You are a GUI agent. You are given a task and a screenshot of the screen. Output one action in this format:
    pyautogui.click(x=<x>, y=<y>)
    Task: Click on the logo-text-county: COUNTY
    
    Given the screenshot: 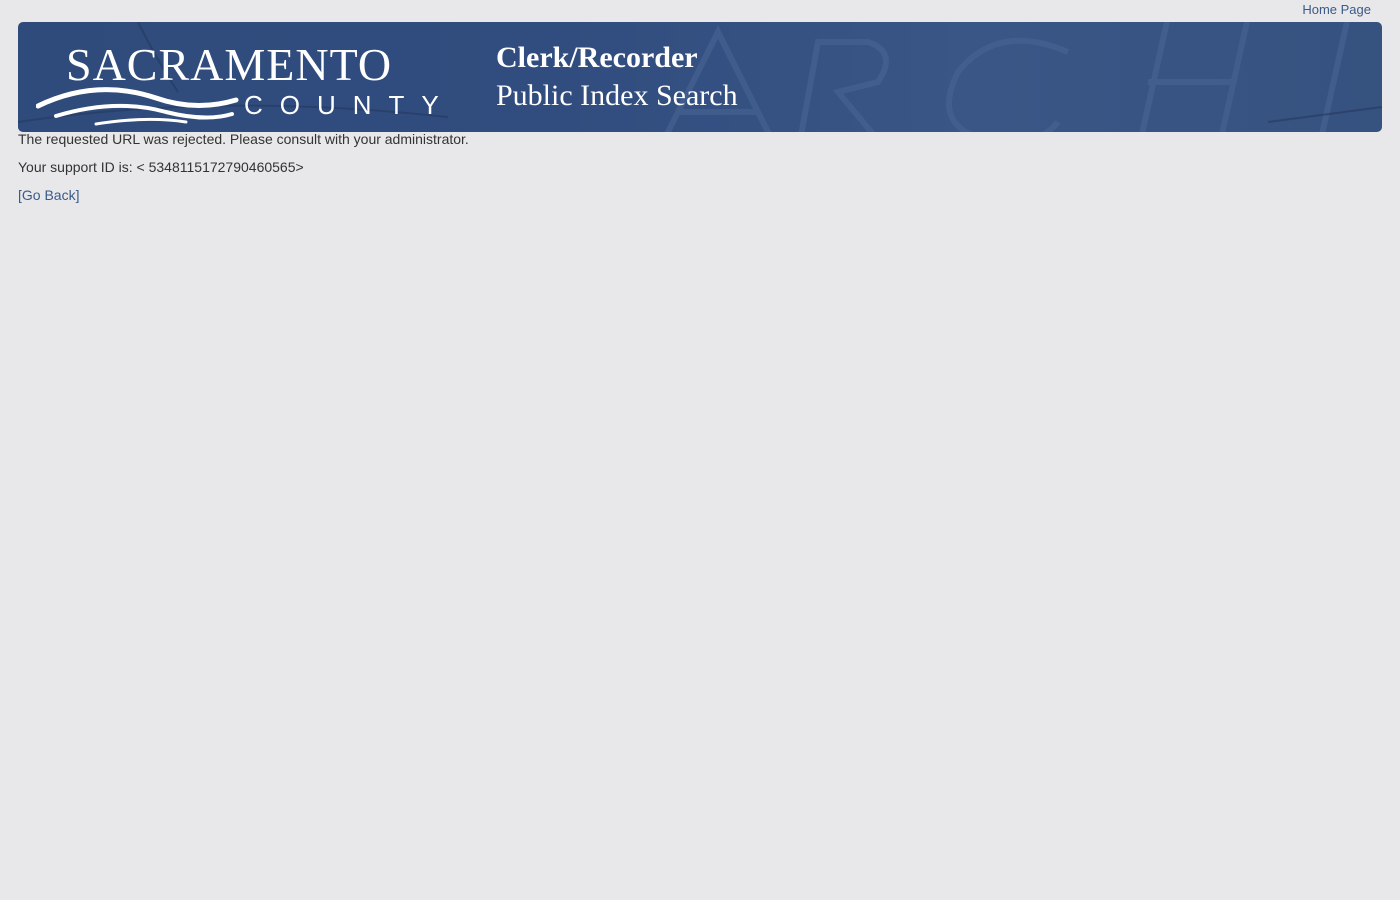 What is the action you would take?
    pyautogui.click(x=350, y=105)
    